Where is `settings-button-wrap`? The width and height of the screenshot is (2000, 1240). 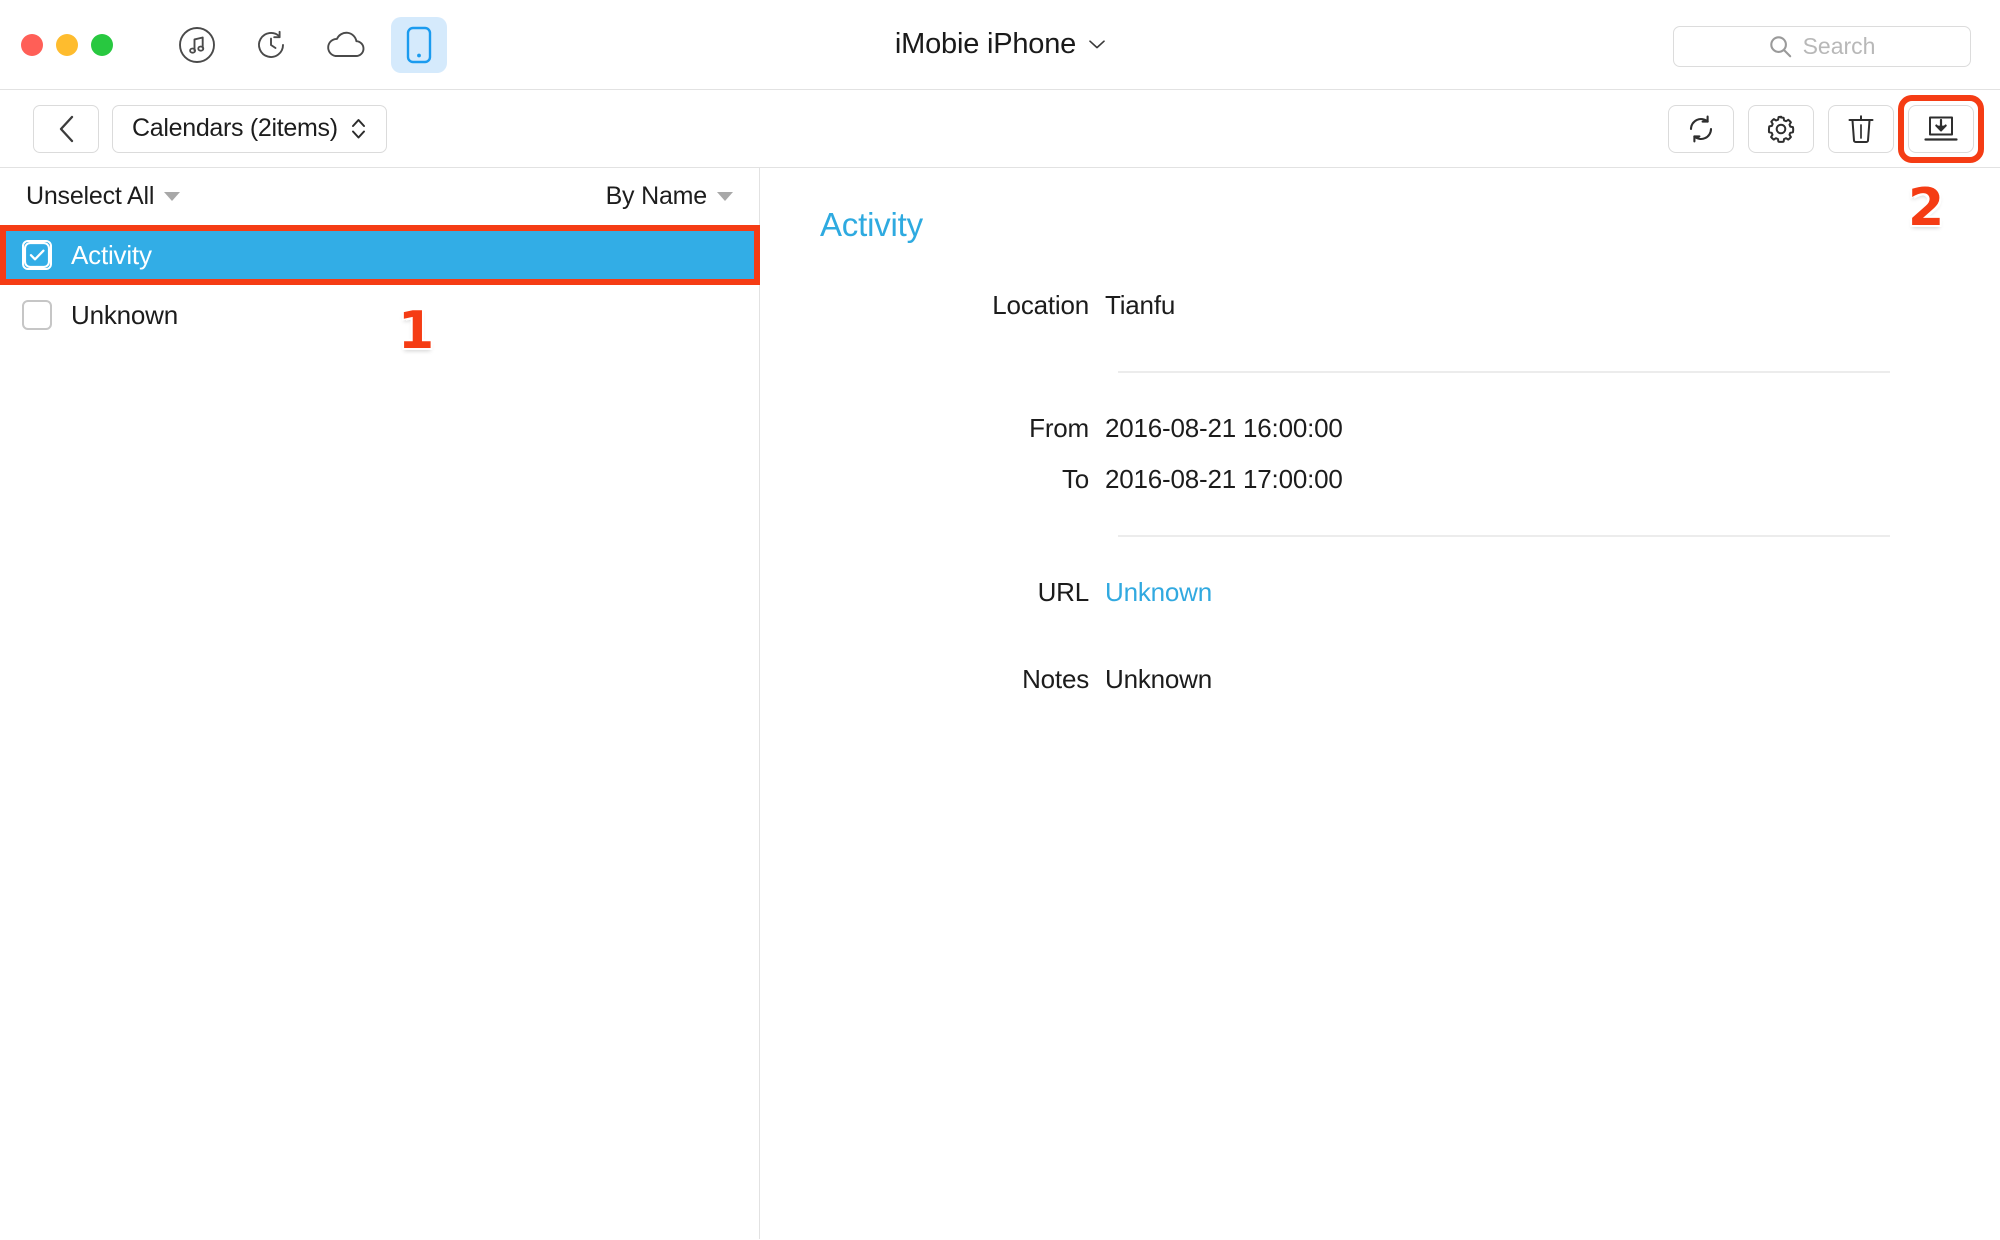
settings-button-wrap is located at coordinates (1781, 128).